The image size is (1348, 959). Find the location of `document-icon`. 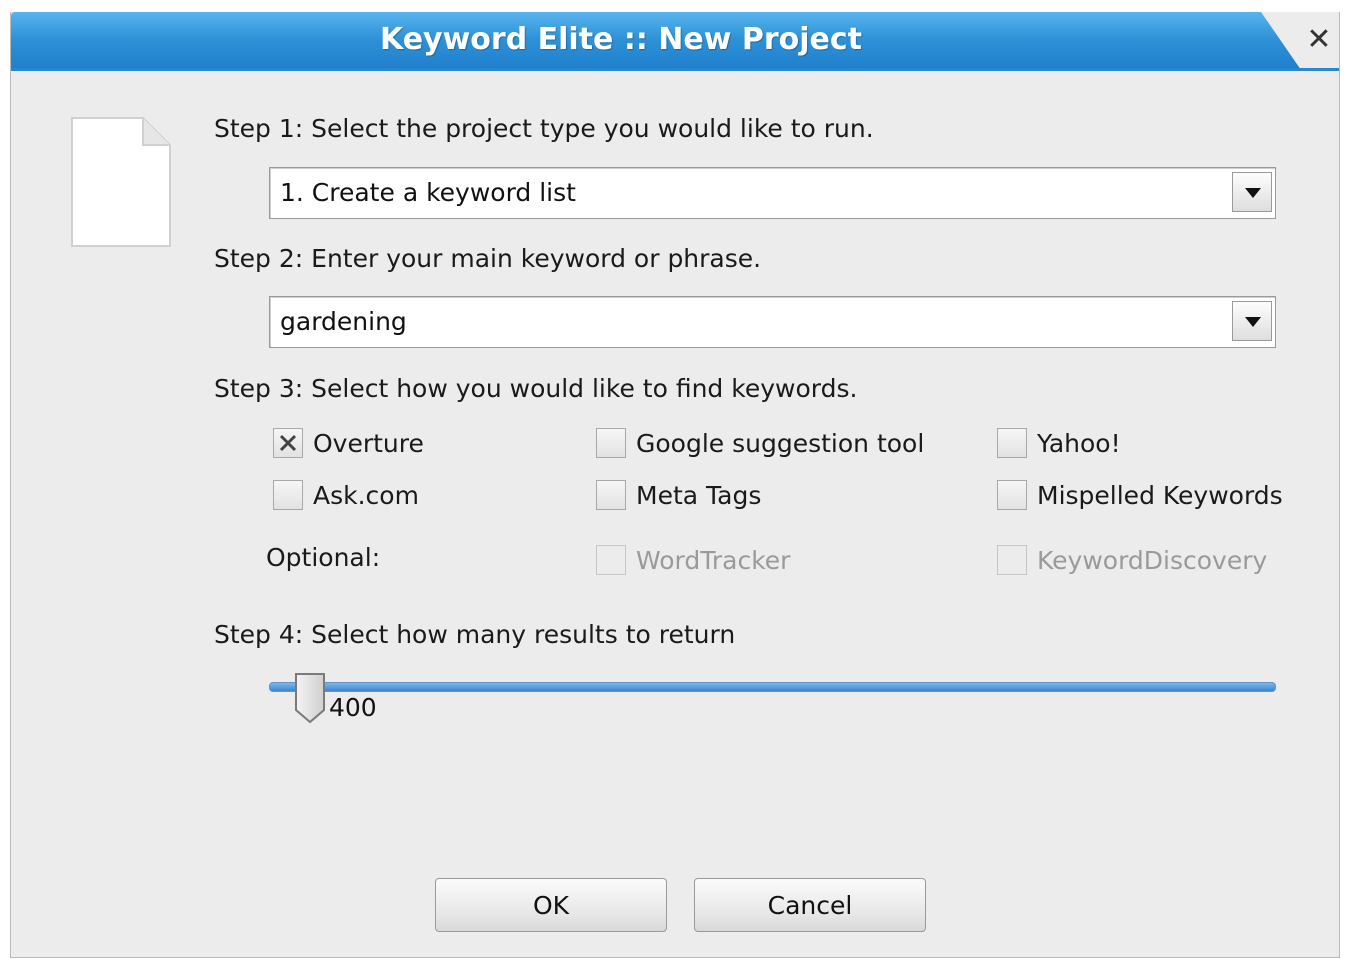

document-icon is located at coordinates (121, 182).